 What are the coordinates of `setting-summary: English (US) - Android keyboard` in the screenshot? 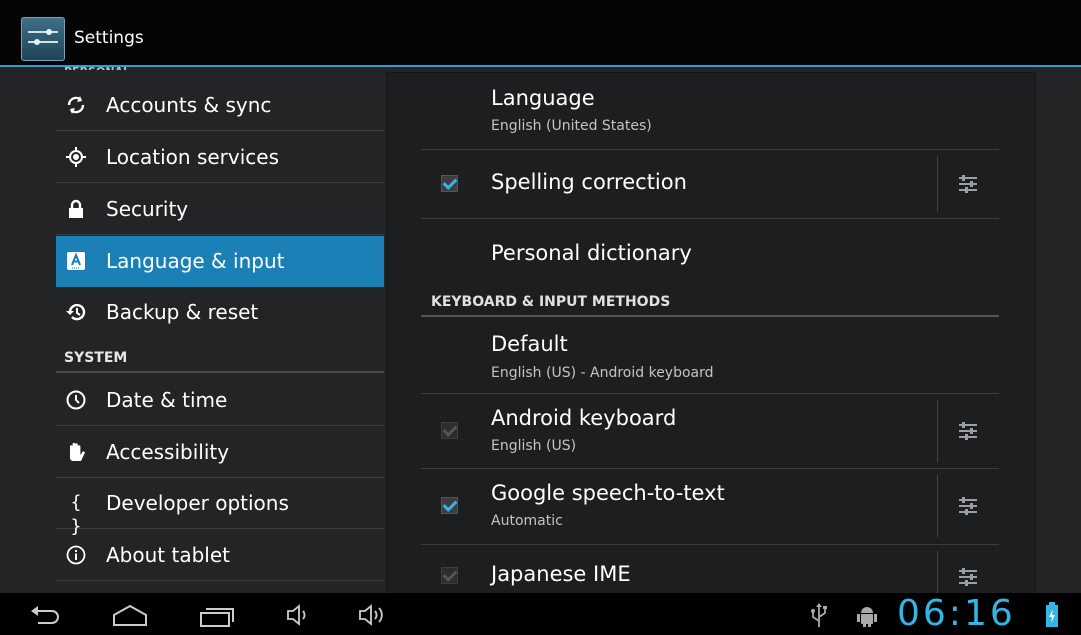 It's located at (602, 373).